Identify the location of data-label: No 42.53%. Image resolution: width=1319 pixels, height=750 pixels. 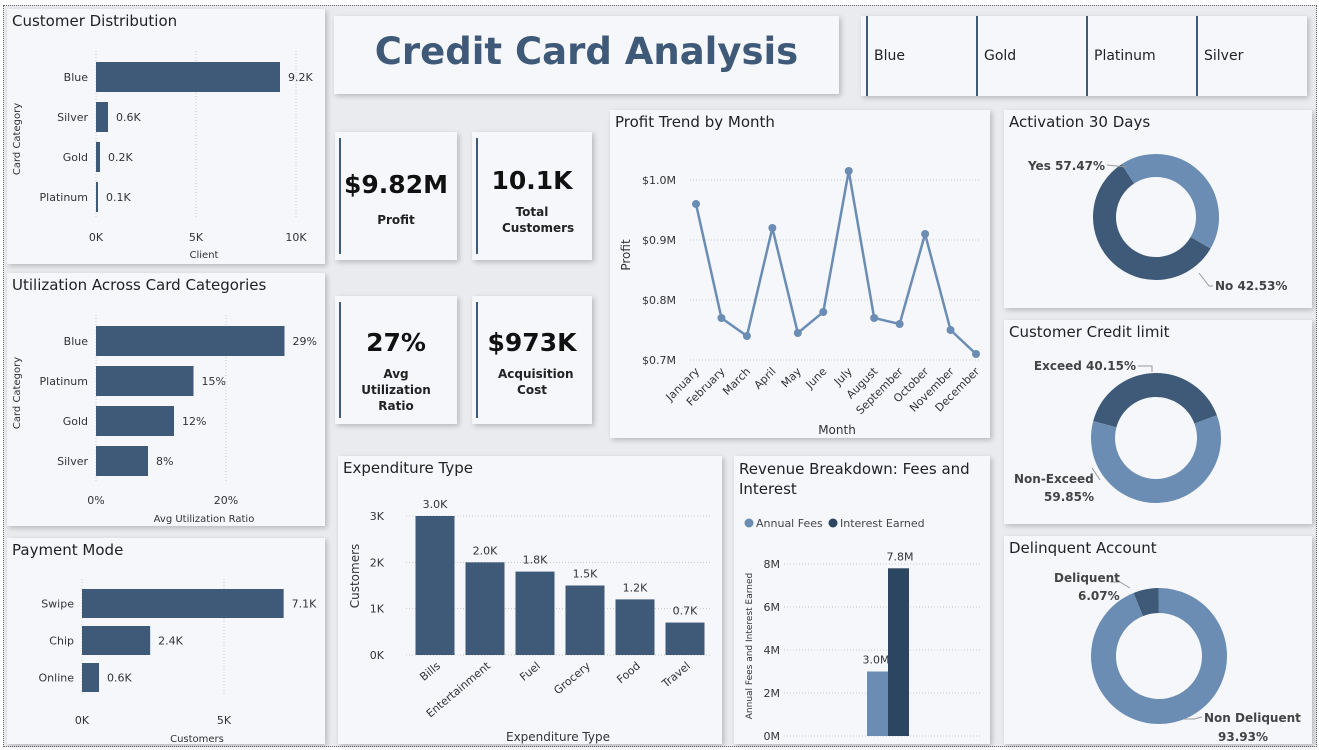
(1251, 286).